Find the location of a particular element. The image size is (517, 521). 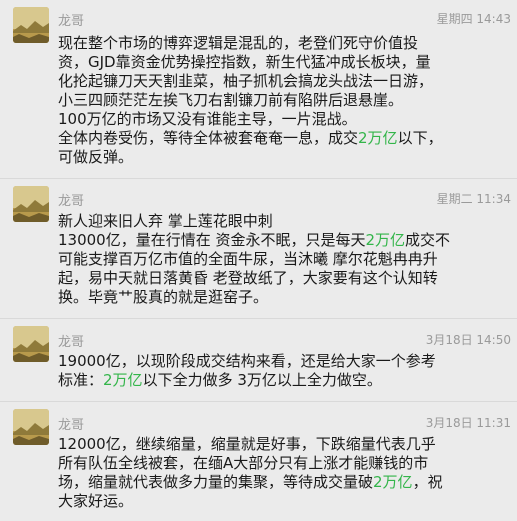

message-line: 可能支撑百万亿市值的全面牛尿，当沐曦 摩尔花魁冉冉升 is located at coordinates (248, 259).